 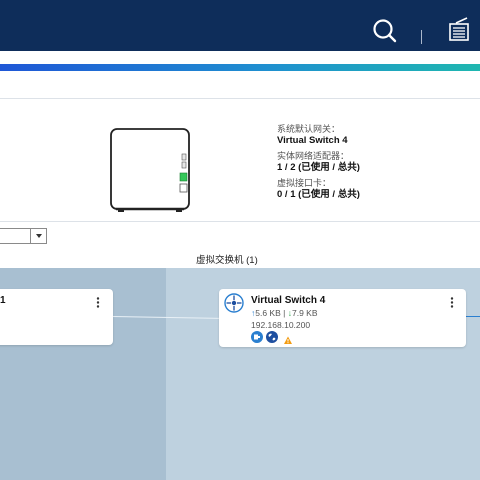 What do you see at coordinates (421, 37) in the screenshot?
I see `toolbar-divider` at bounding box center [421, 37].